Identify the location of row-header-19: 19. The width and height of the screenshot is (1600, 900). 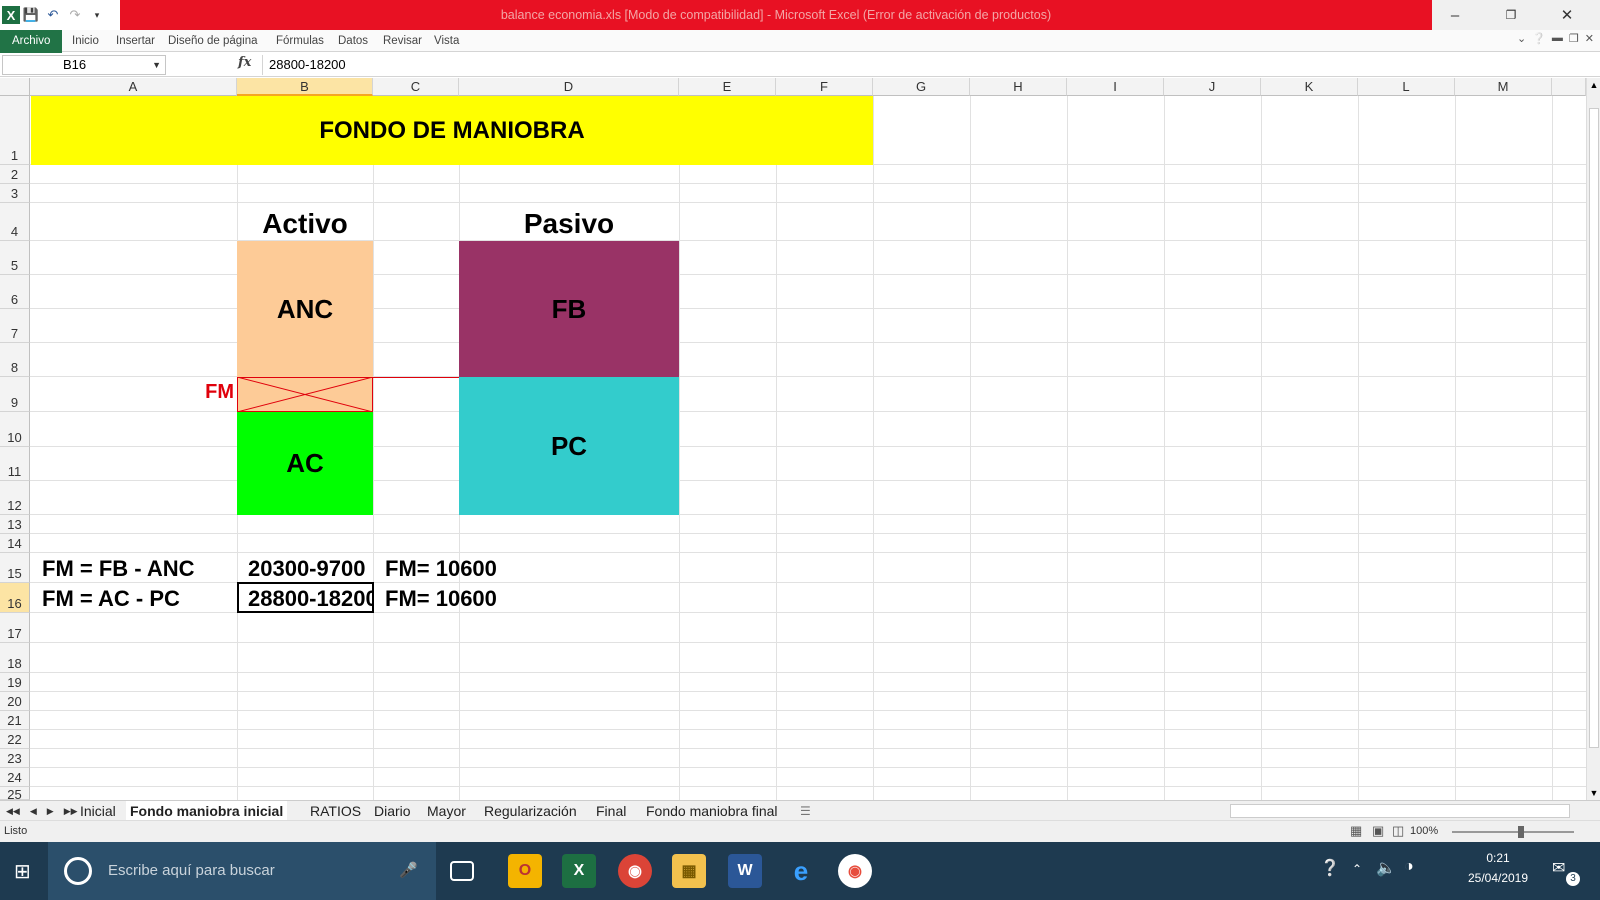
(15, 682).